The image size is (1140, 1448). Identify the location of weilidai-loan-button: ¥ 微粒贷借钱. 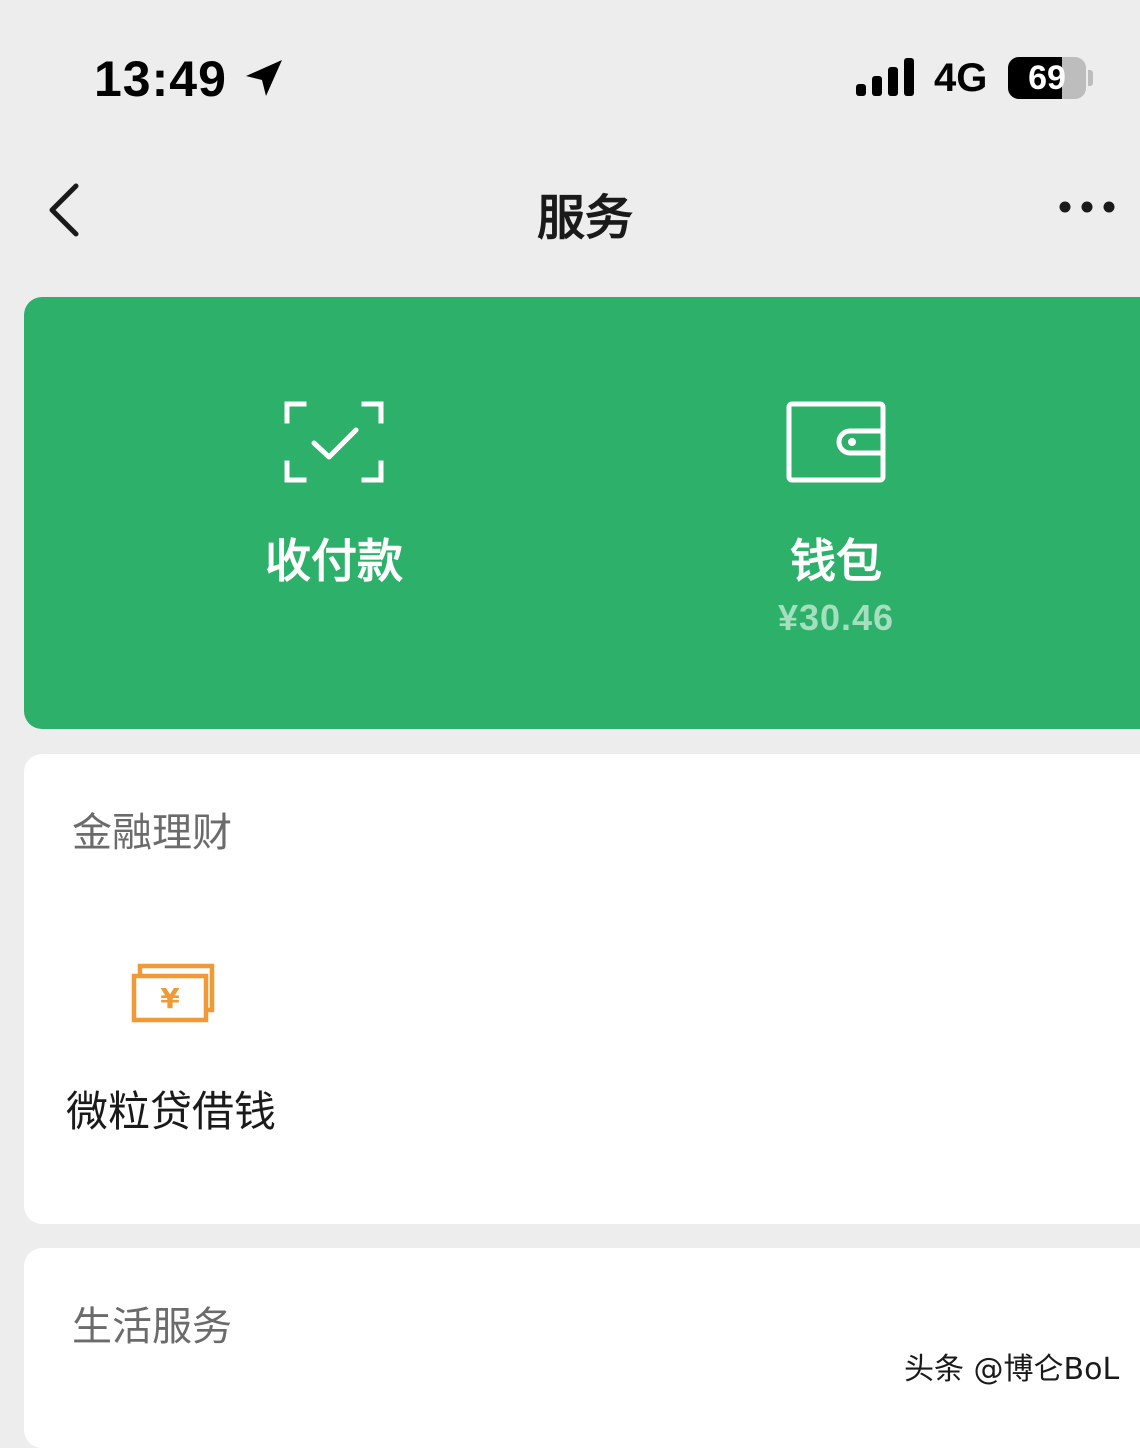
(172, 1049).